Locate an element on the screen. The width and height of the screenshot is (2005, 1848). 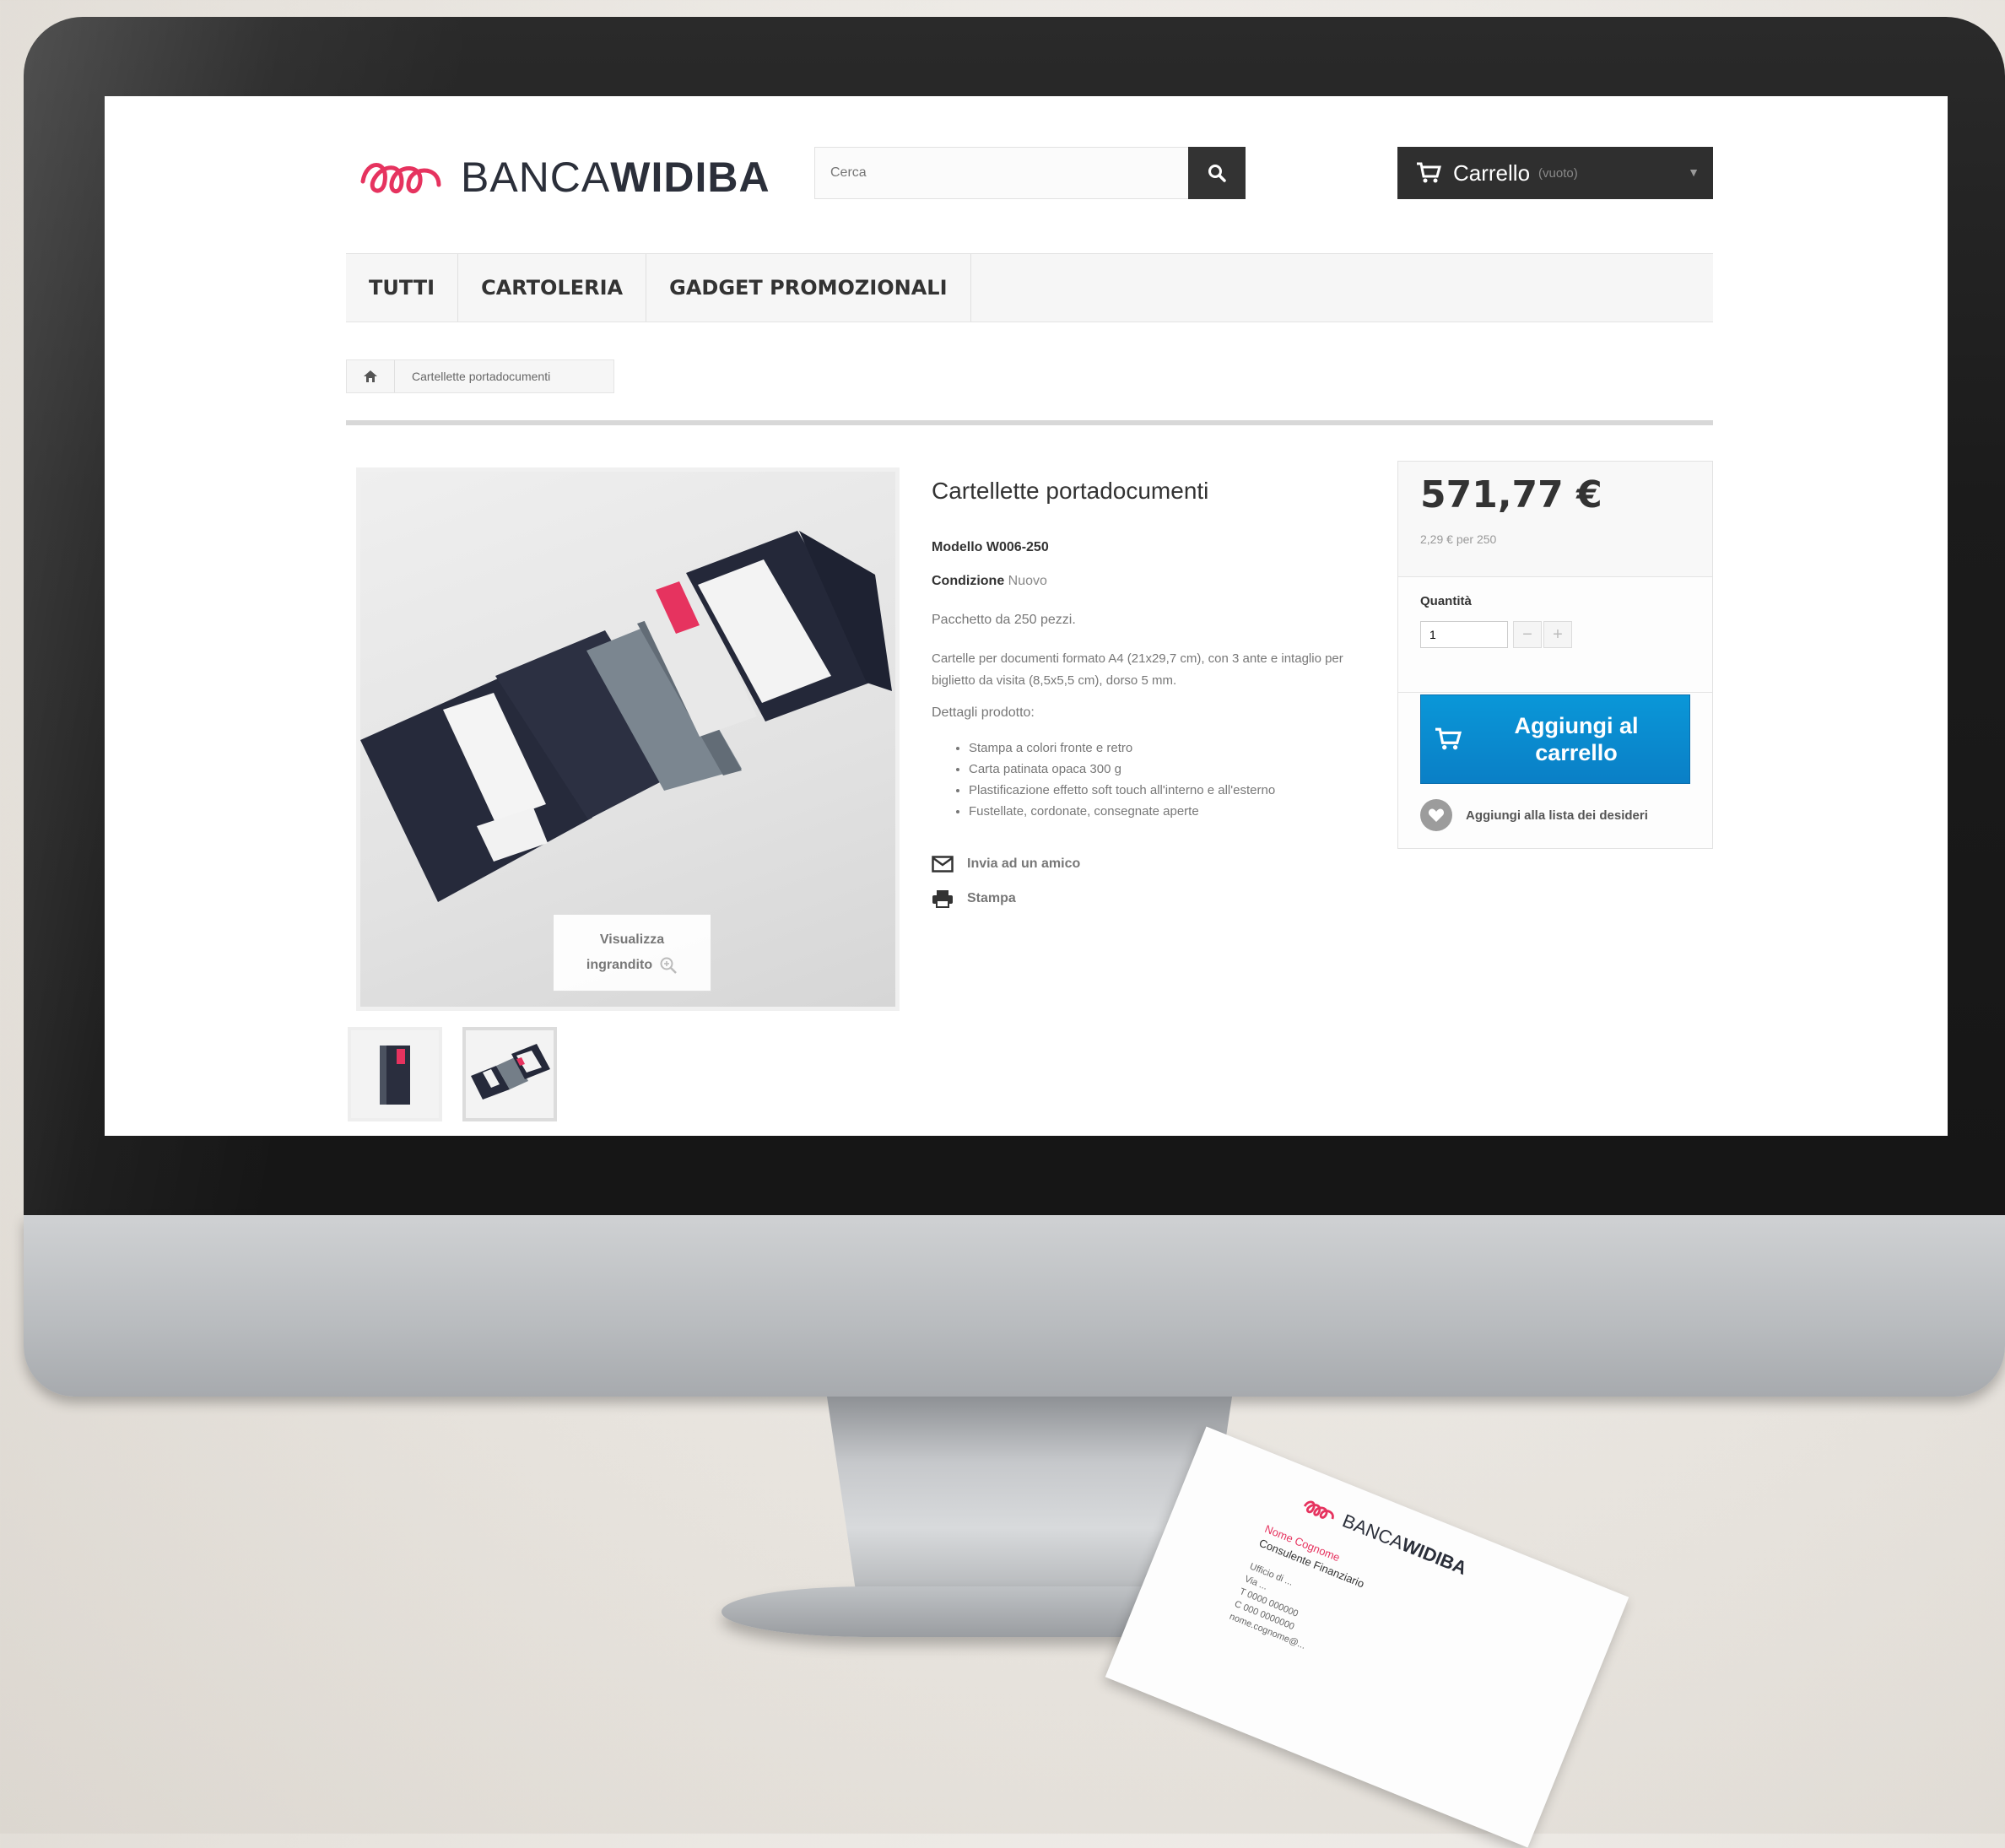
quantity-increase-button: + is located at coordinates (1557, 634).